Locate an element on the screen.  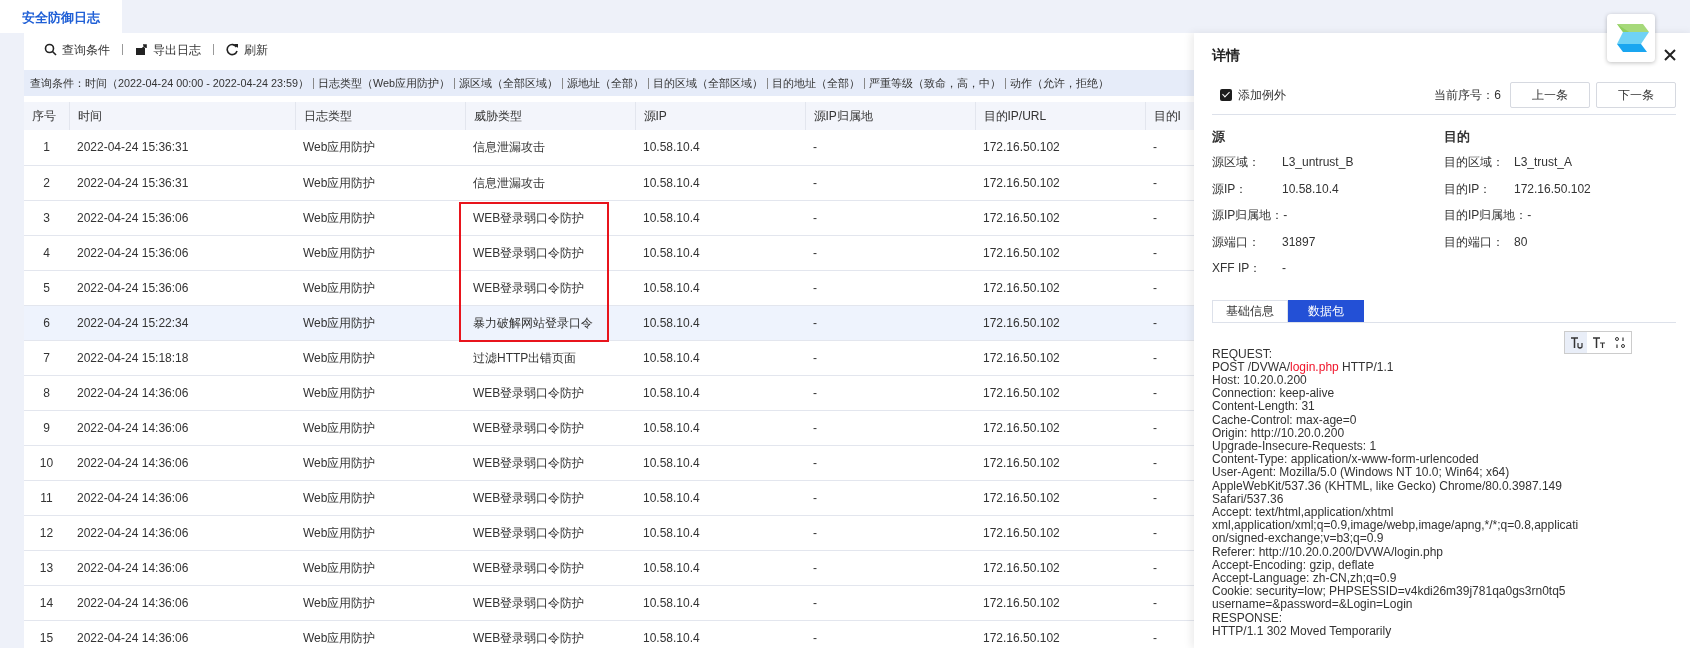
search-button: 查询条件 is located at coordinates (77, 49).